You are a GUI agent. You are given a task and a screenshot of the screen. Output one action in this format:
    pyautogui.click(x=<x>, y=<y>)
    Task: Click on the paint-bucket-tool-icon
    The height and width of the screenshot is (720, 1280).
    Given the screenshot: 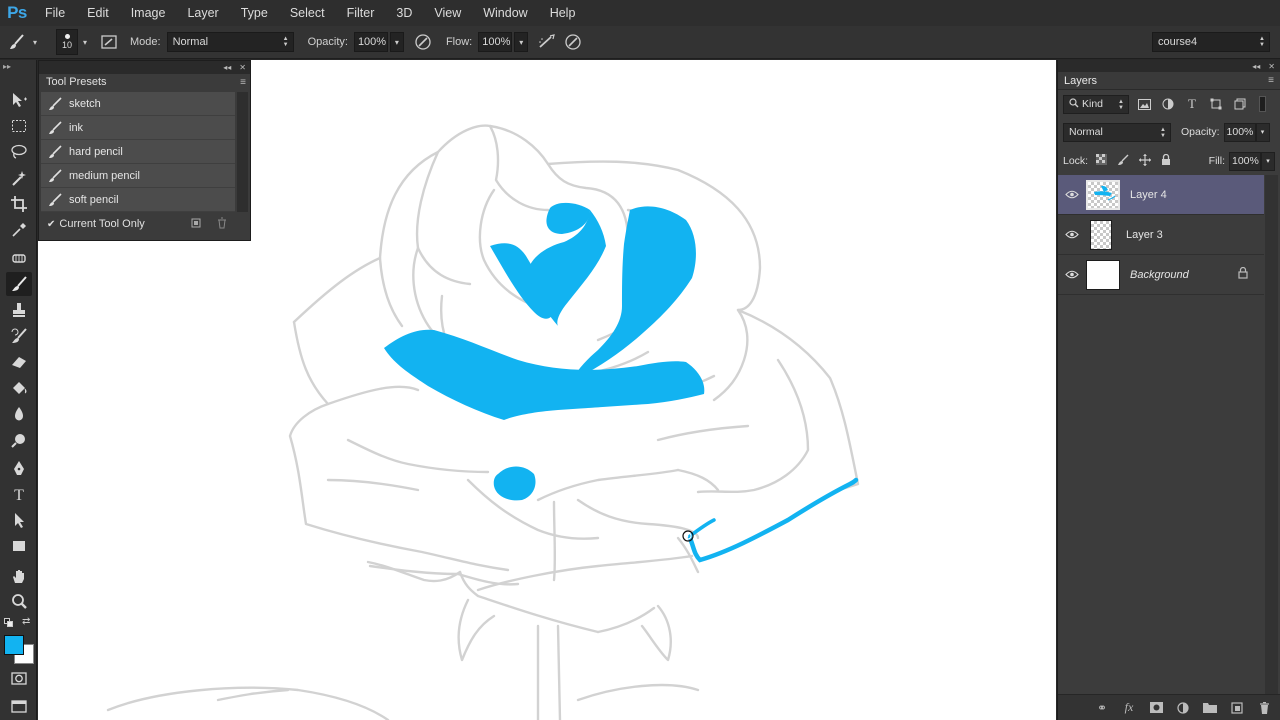 What is the action you would take?
    pyautogui.click(x=19, y=388)
    